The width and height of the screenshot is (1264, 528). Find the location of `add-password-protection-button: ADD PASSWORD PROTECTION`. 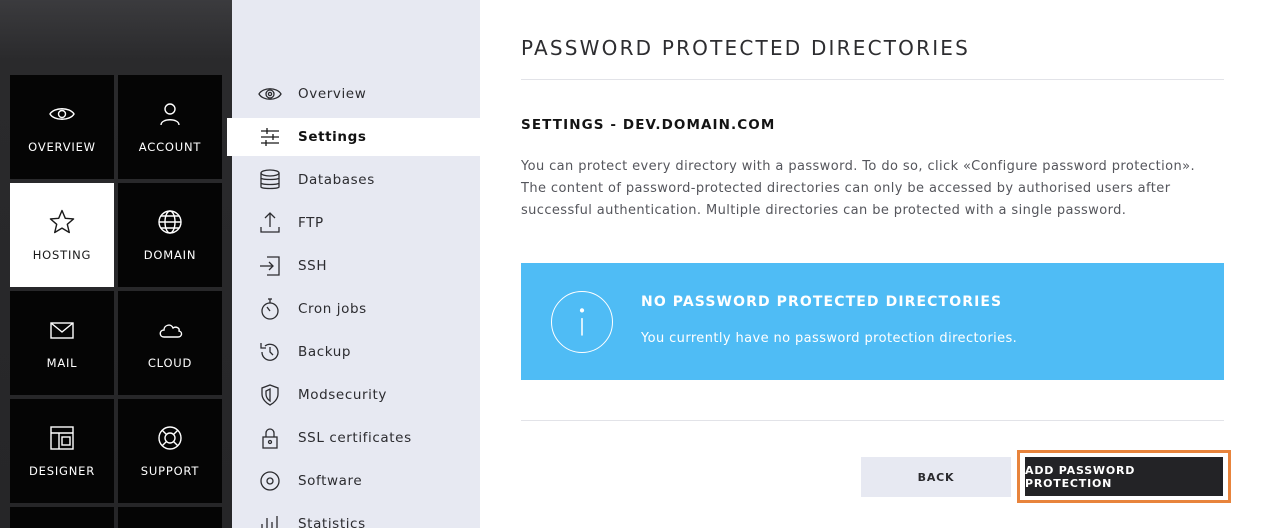

add-password-protection-button: ADD PASSWORD PROTECTION is located at coordinates (1124, 476).